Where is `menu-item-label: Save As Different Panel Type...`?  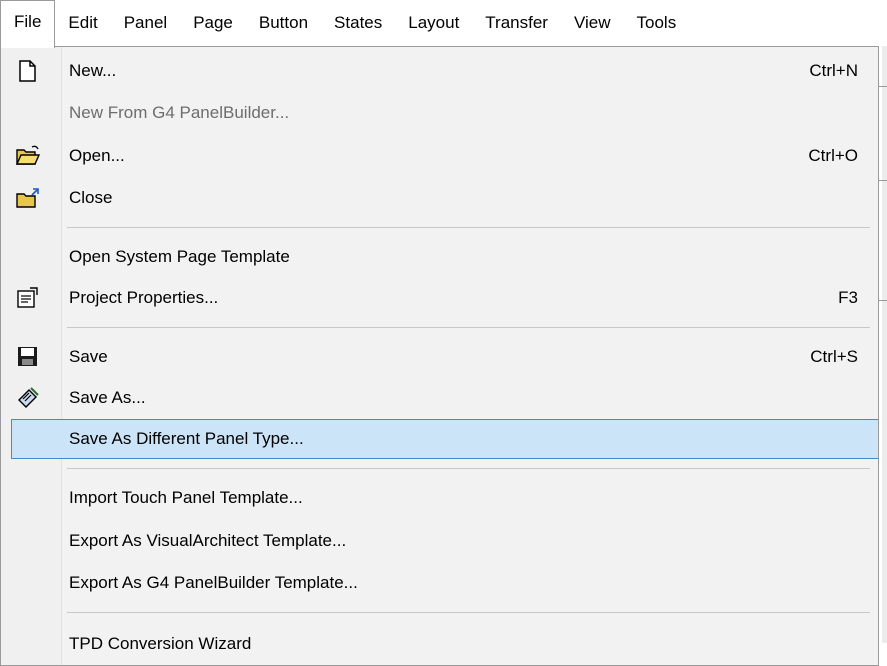 menu-item-label: Save As Different Panel Type... is located at coordinates (186, 438).